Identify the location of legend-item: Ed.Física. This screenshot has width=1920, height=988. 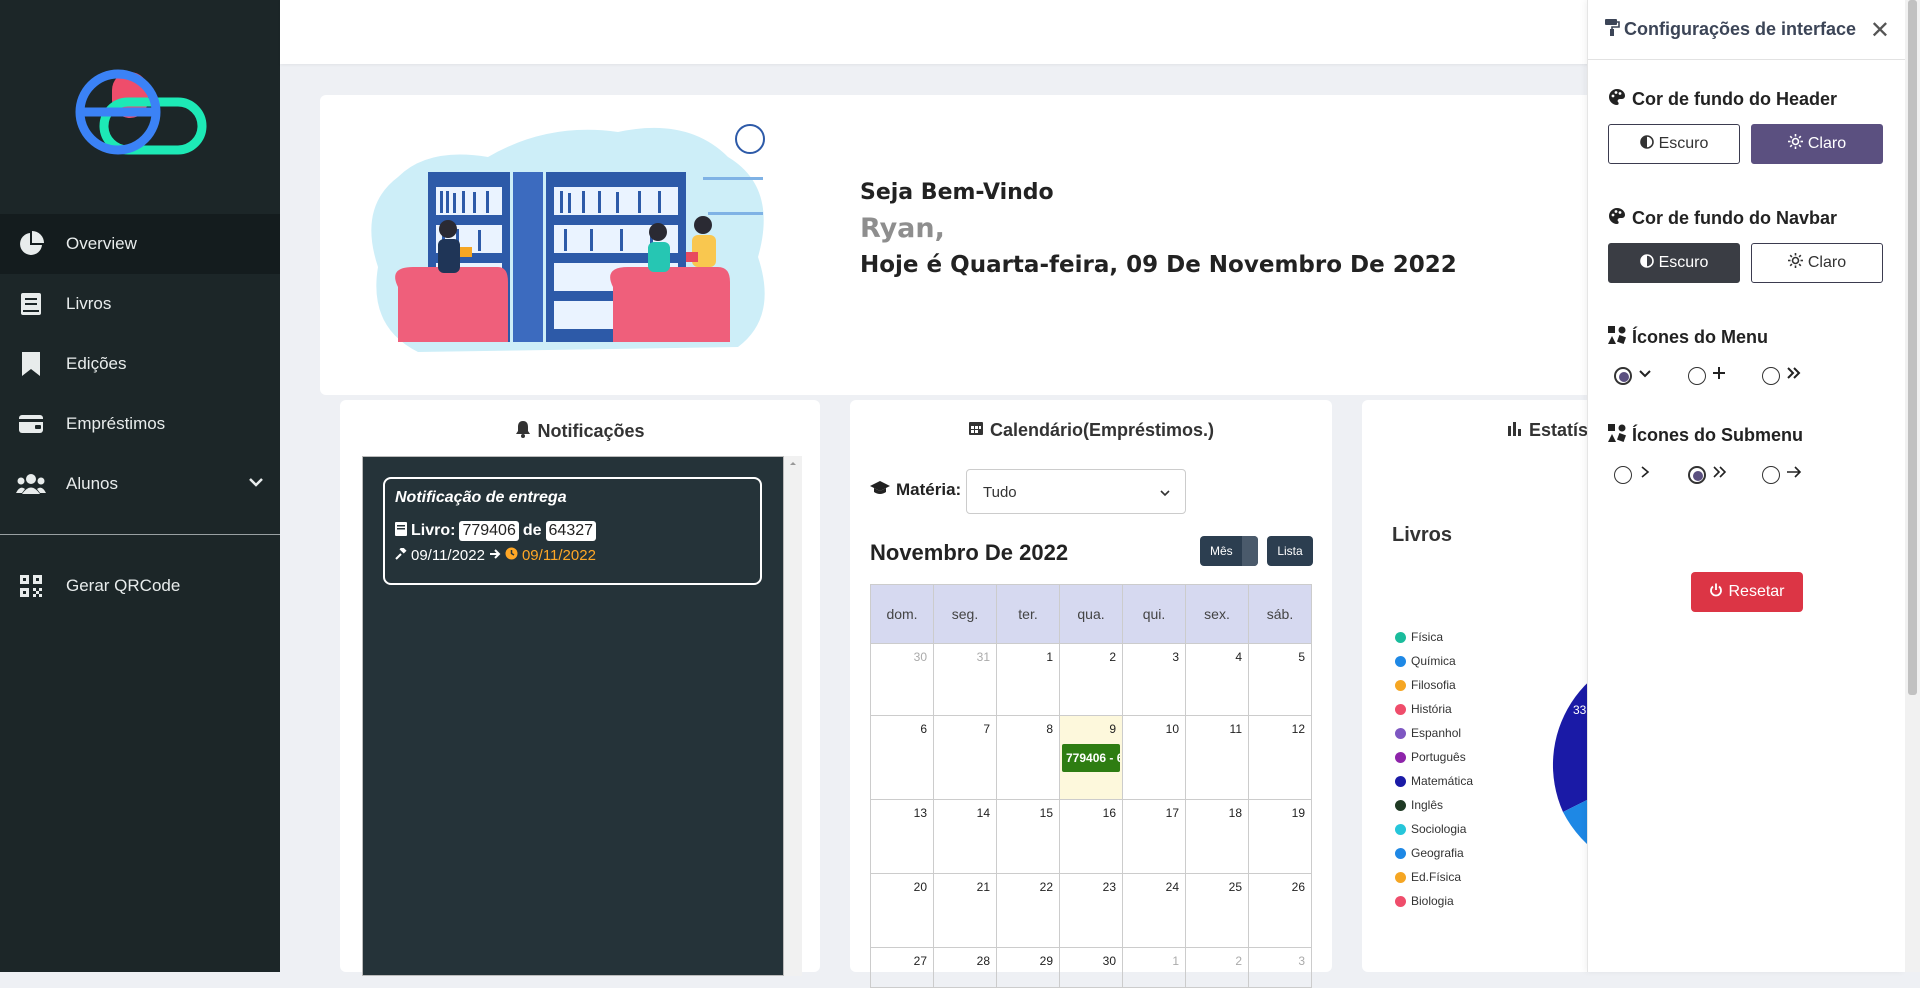
(1434, 877).